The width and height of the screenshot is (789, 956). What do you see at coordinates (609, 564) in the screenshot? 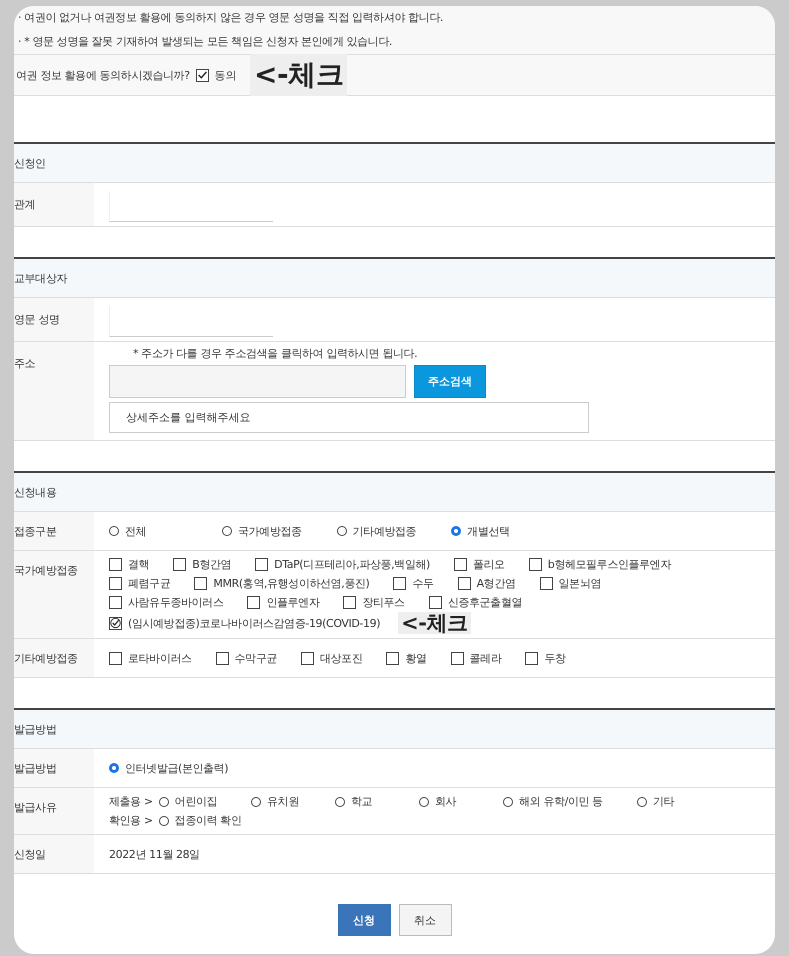
I see `checkbox-label: b형헤모필루스인플루엔자` at bounding box center [609, 564].